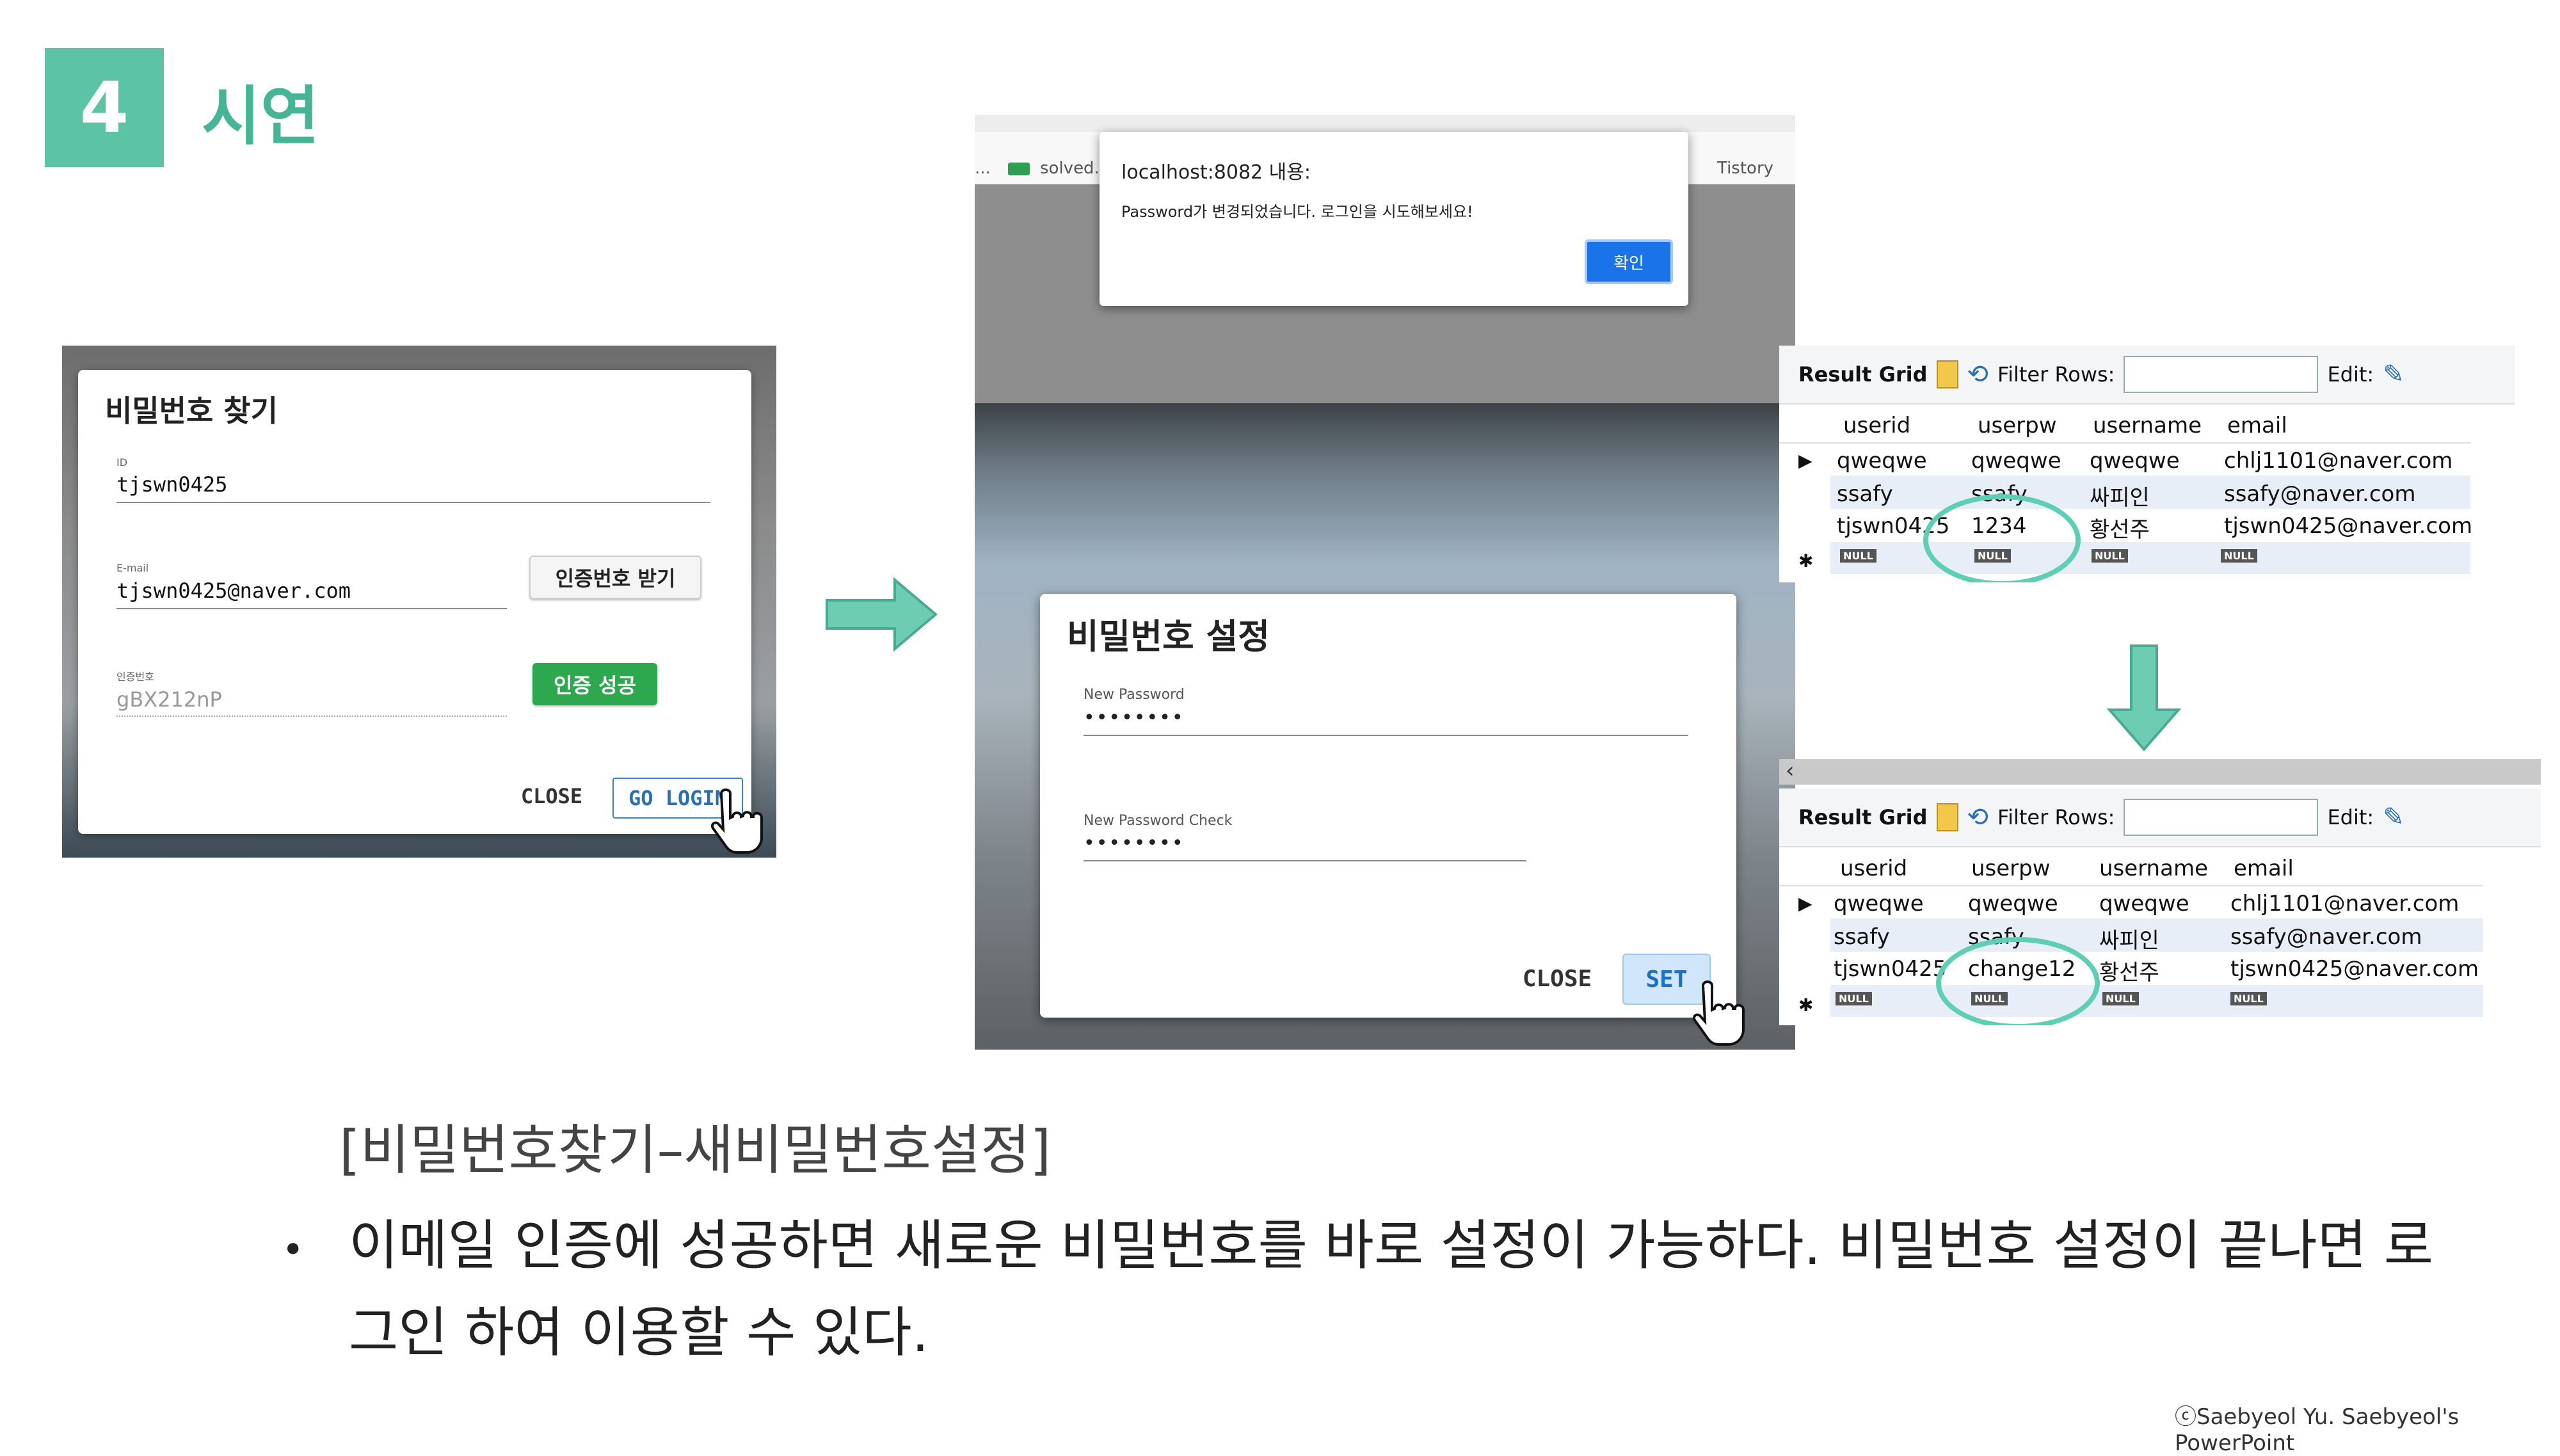 This screenshot has width=2560, height=1456. Describe the element at coordinates (1745, 168) in the screenshot. I see `bookmark-tistory: Tistory` at that location.